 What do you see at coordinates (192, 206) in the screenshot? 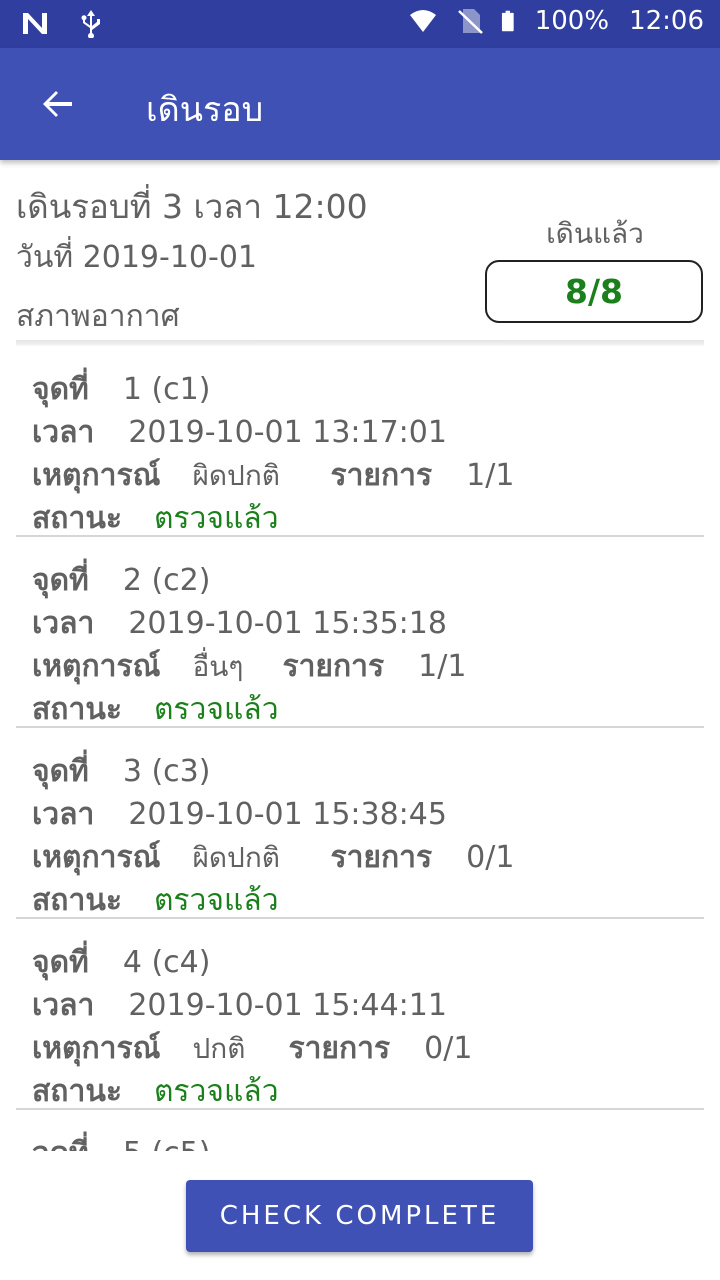
I see `round-title: เดินรอบที่ 3 เวลา 12:00` at bounding box center [192, 206].